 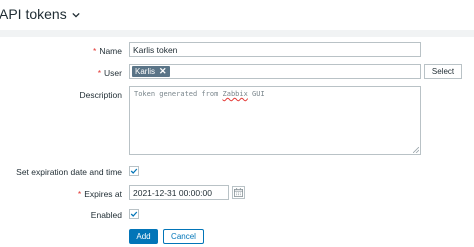 What do you see at coordinates (275, 49) in the screenshot?
I see `name-input: Karlis token` at bounding box center [275, 49].